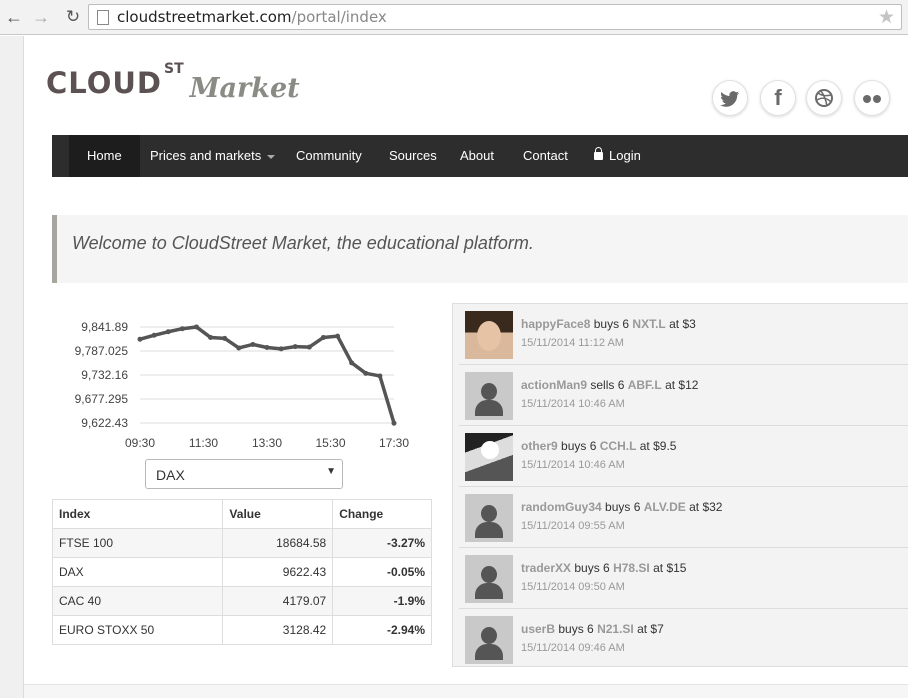 Image resolution: width=908 pixels, height=698 pixels. I want to click on url-host: cloudstreetmarket.com, so click(204, 17).